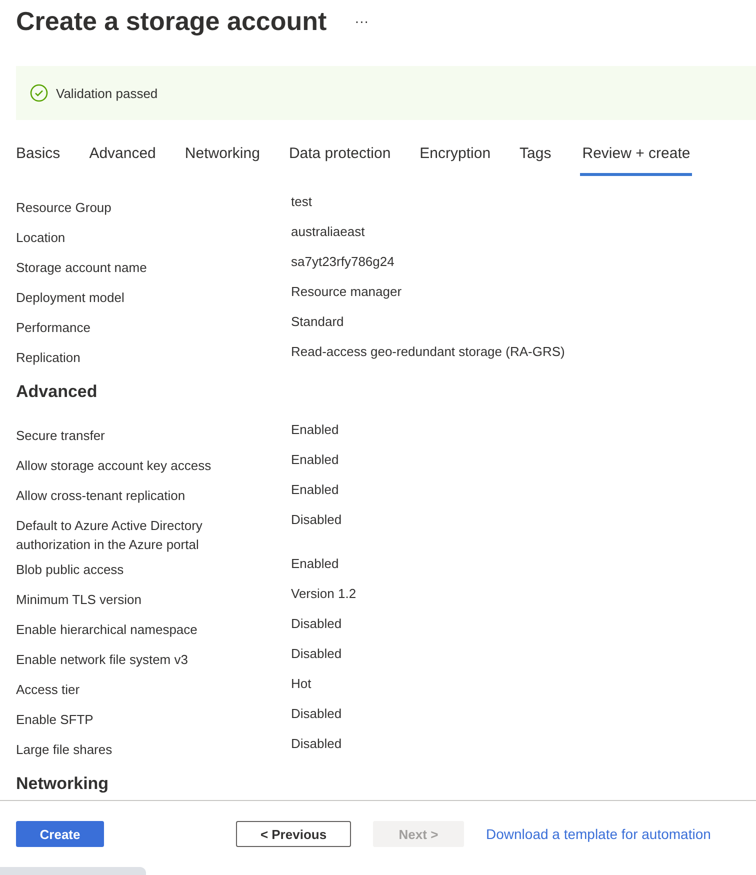 This screenshot has height=875, width=756. Describe the element at coordinates (71, 298) in the screenshot. I see `field-label: Deployment model` at that location.